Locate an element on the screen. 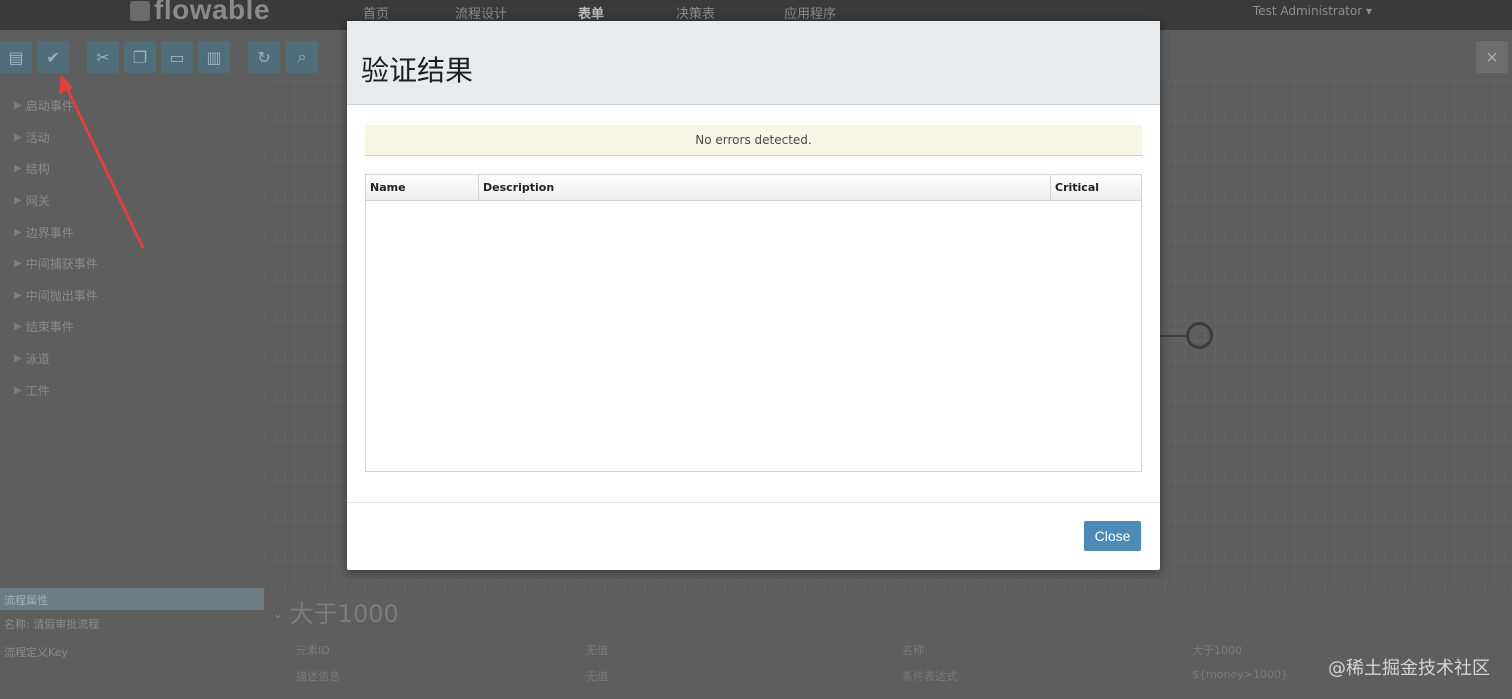 This screenshot has height=699, width=1512. property-label: 元素ID is located at coordinates (313, 650).